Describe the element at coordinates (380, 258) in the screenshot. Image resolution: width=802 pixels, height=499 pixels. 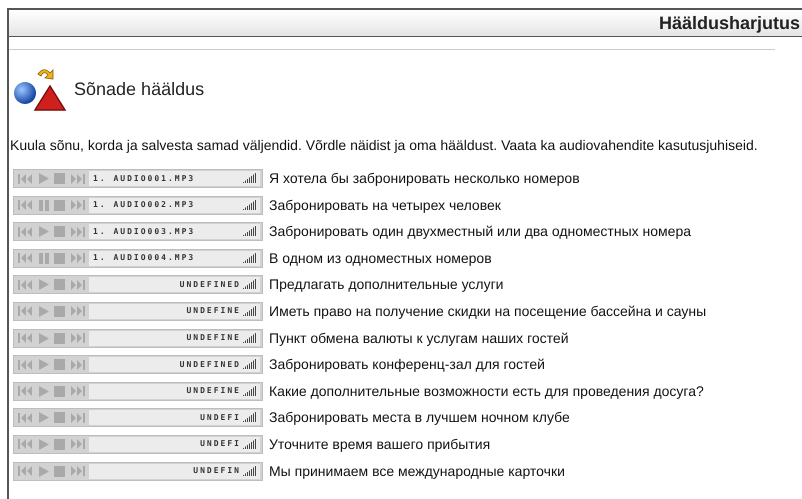
I see `phrase-text: В одном из одноместных номеров` at that location.